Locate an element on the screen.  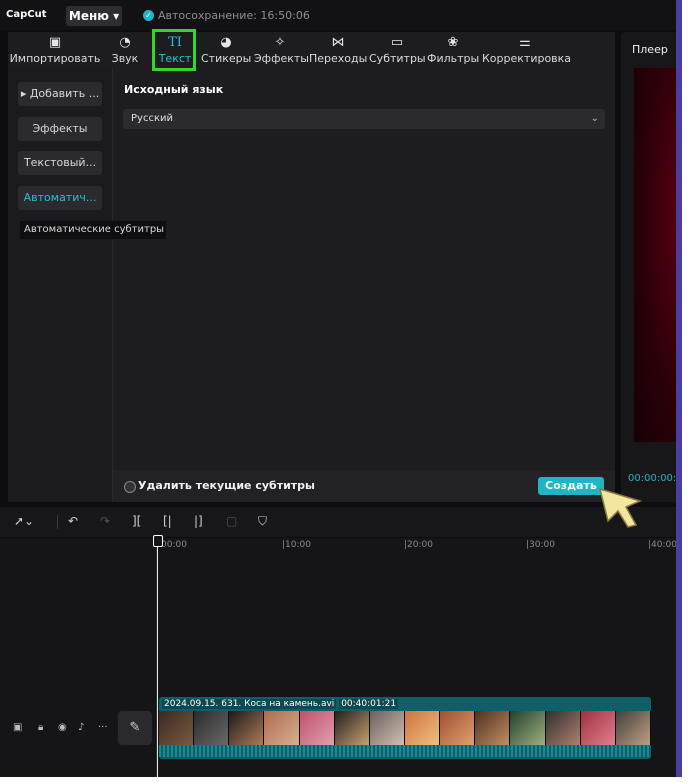
playhead-handle is located at coordinates (158, 541).